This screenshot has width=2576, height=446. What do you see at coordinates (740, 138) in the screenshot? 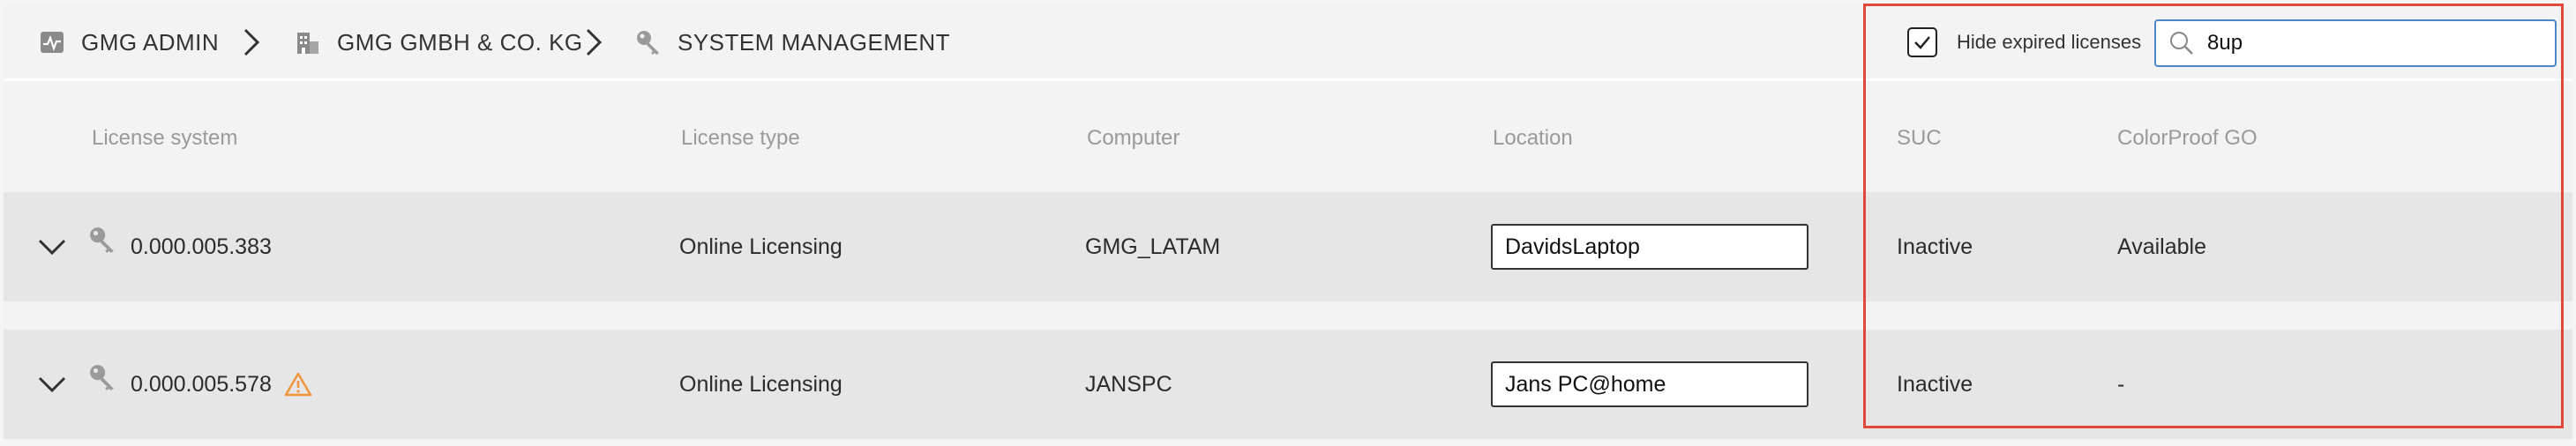
I see `column-license-type: License type` at bounding box center [740, 138].